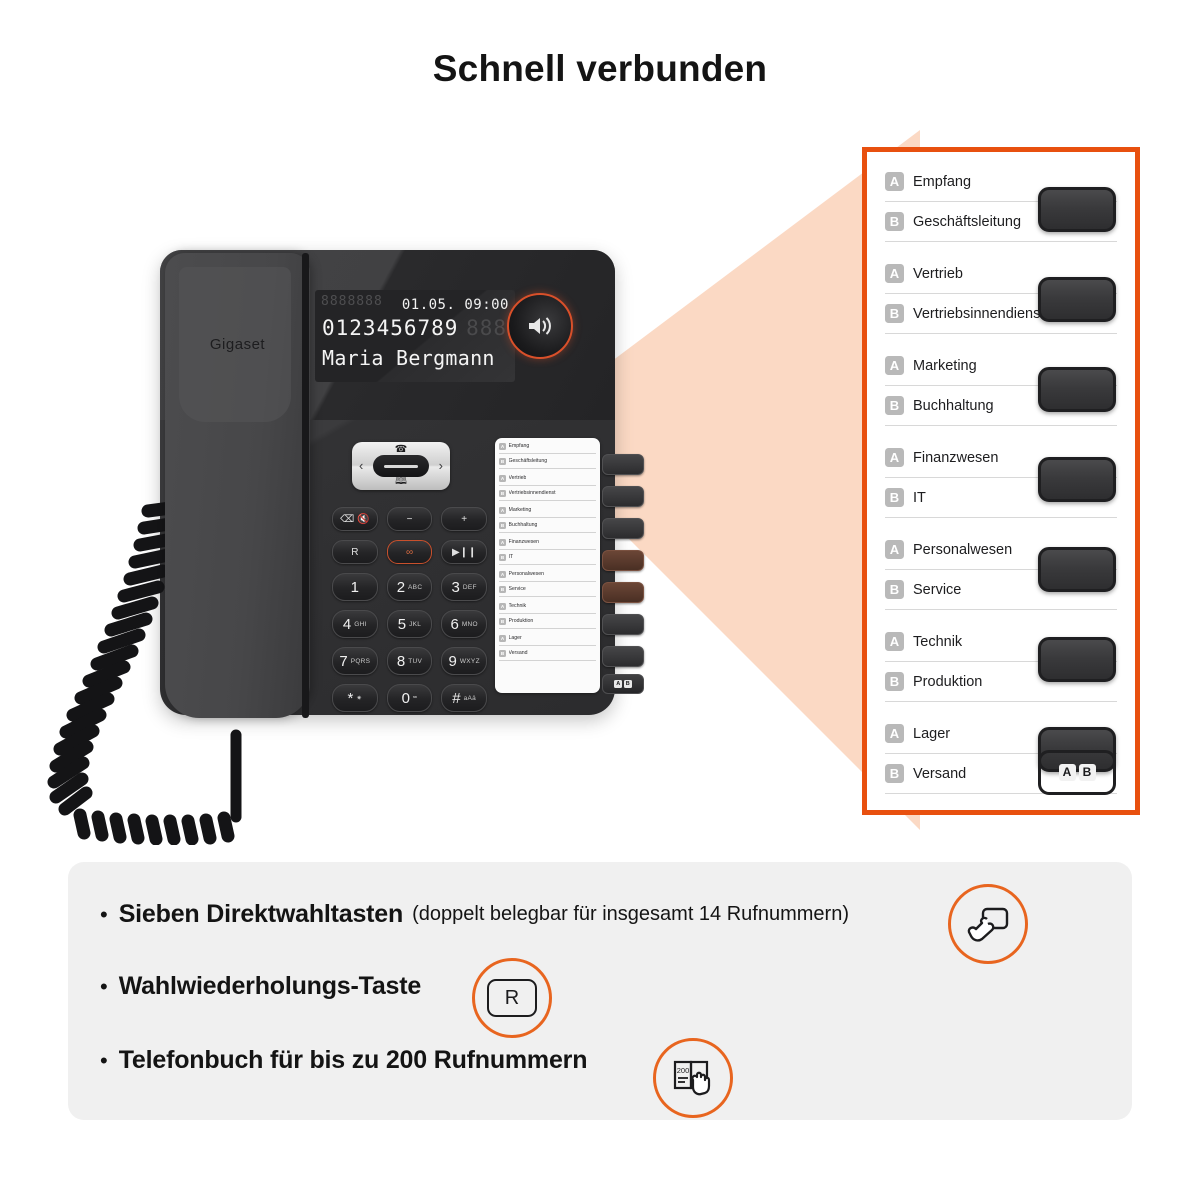 This screenshot has height=1200, width=1200. I want to click on keypad-function-row-2: R ∞ ▶❙❙, so click(410, 552).